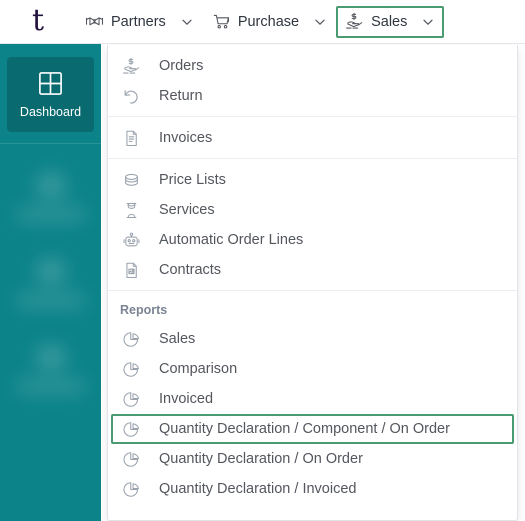 The width and height of the screenshot is (525, 521). Describe the element at coordinates (312, 210) in the screenshot. I see `menu-item-services: Services` at that location.